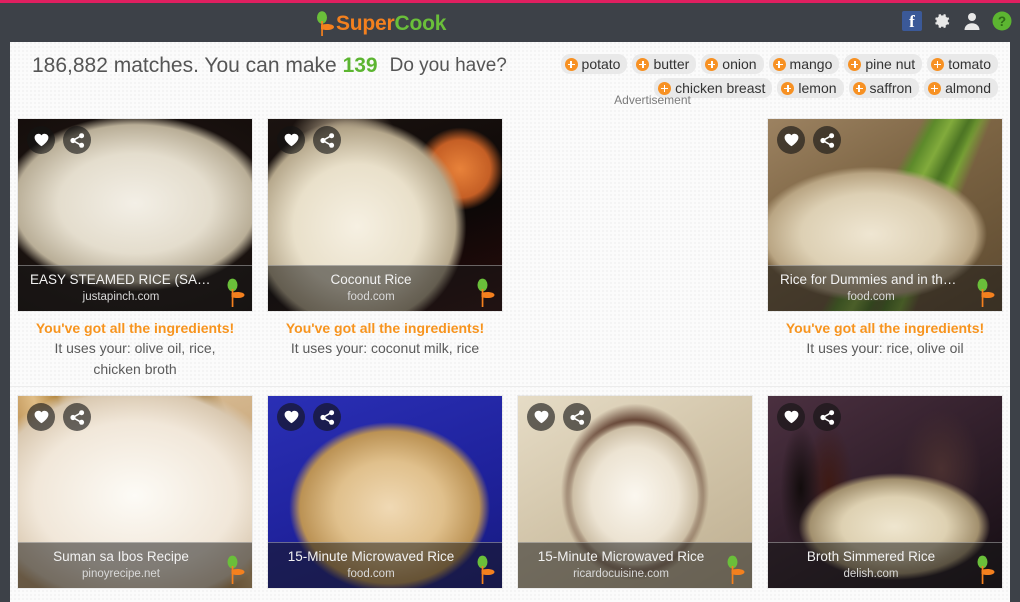 This screenshot has width=1020, height=602. I want to click on recipe-caption: Coconut Rice food.com, so click(385, 288).